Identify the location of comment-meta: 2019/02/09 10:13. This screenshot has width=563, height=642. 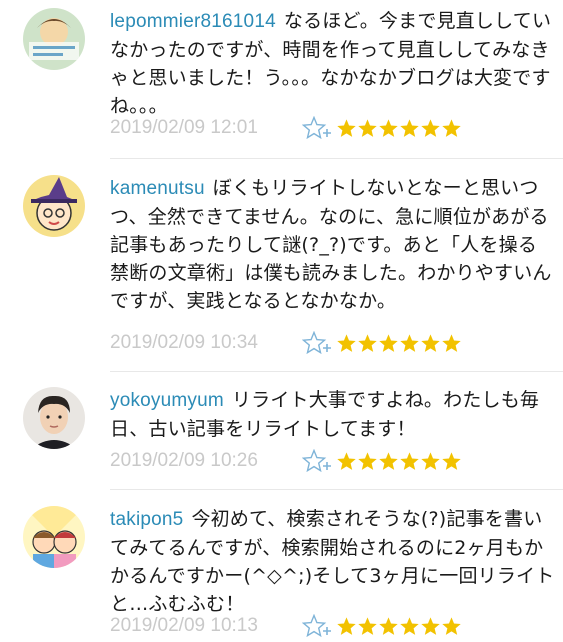
(286, 626).